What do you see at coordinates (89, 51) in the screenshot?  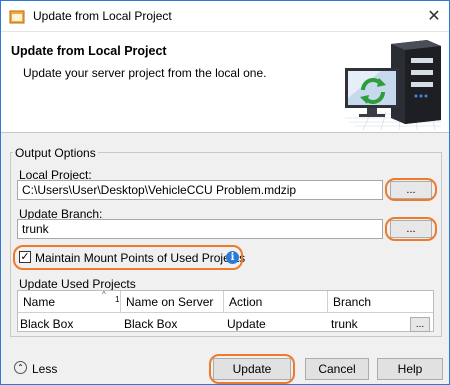 I see `header-title: Update from Local Project` at bounding box center [89, 51].